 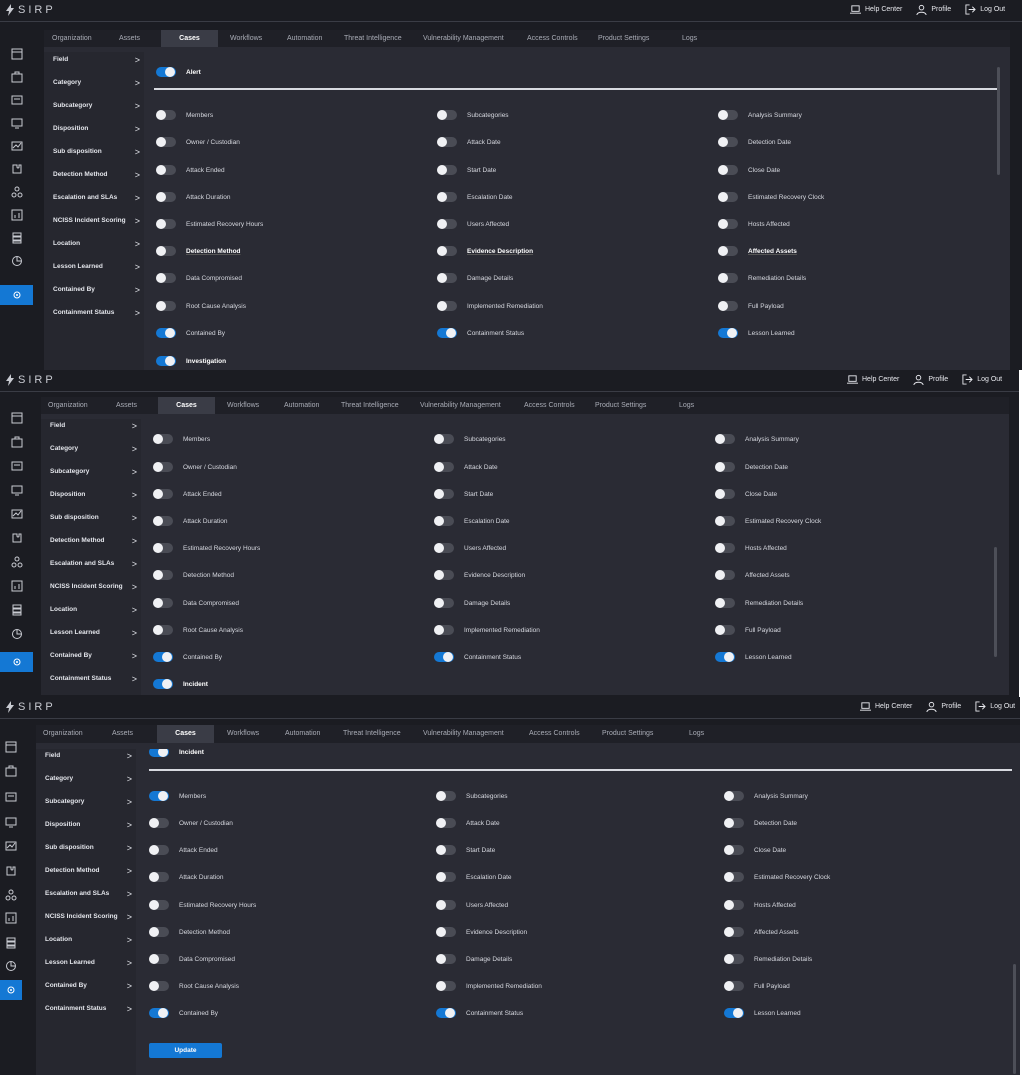 I want to click on profile-link: Profile, so click(x=930, y=379).